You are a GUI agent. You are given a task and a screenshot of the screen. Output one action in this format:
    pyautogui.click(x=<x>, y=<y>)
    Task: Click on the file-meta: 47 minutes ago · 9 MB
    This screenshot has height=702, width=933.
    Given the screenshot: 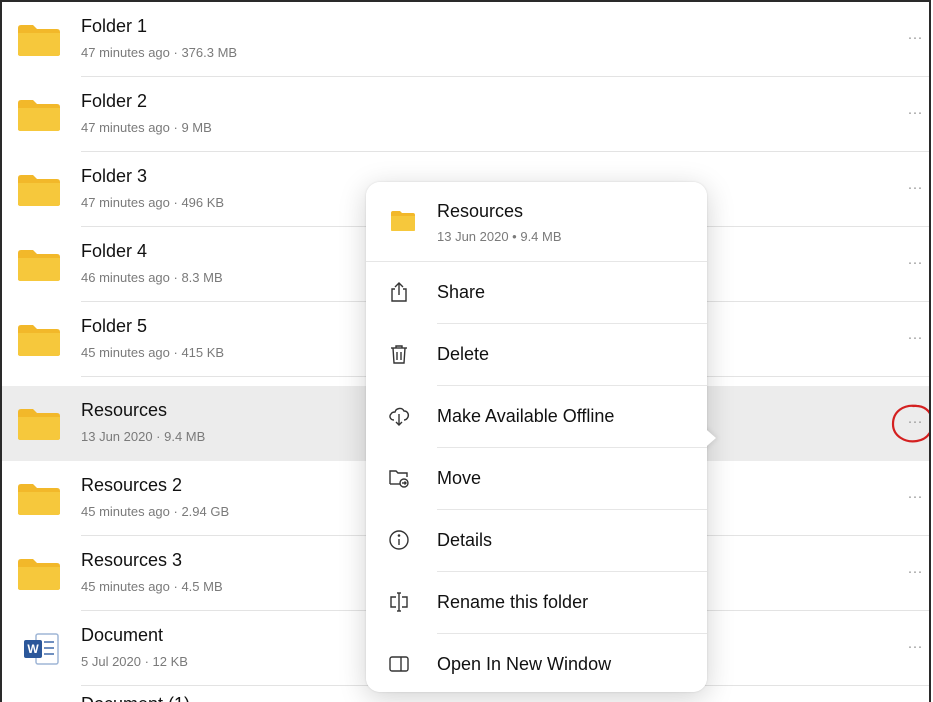 What is the action you would take?
    pyautogui.click(x=146, y=127)
    